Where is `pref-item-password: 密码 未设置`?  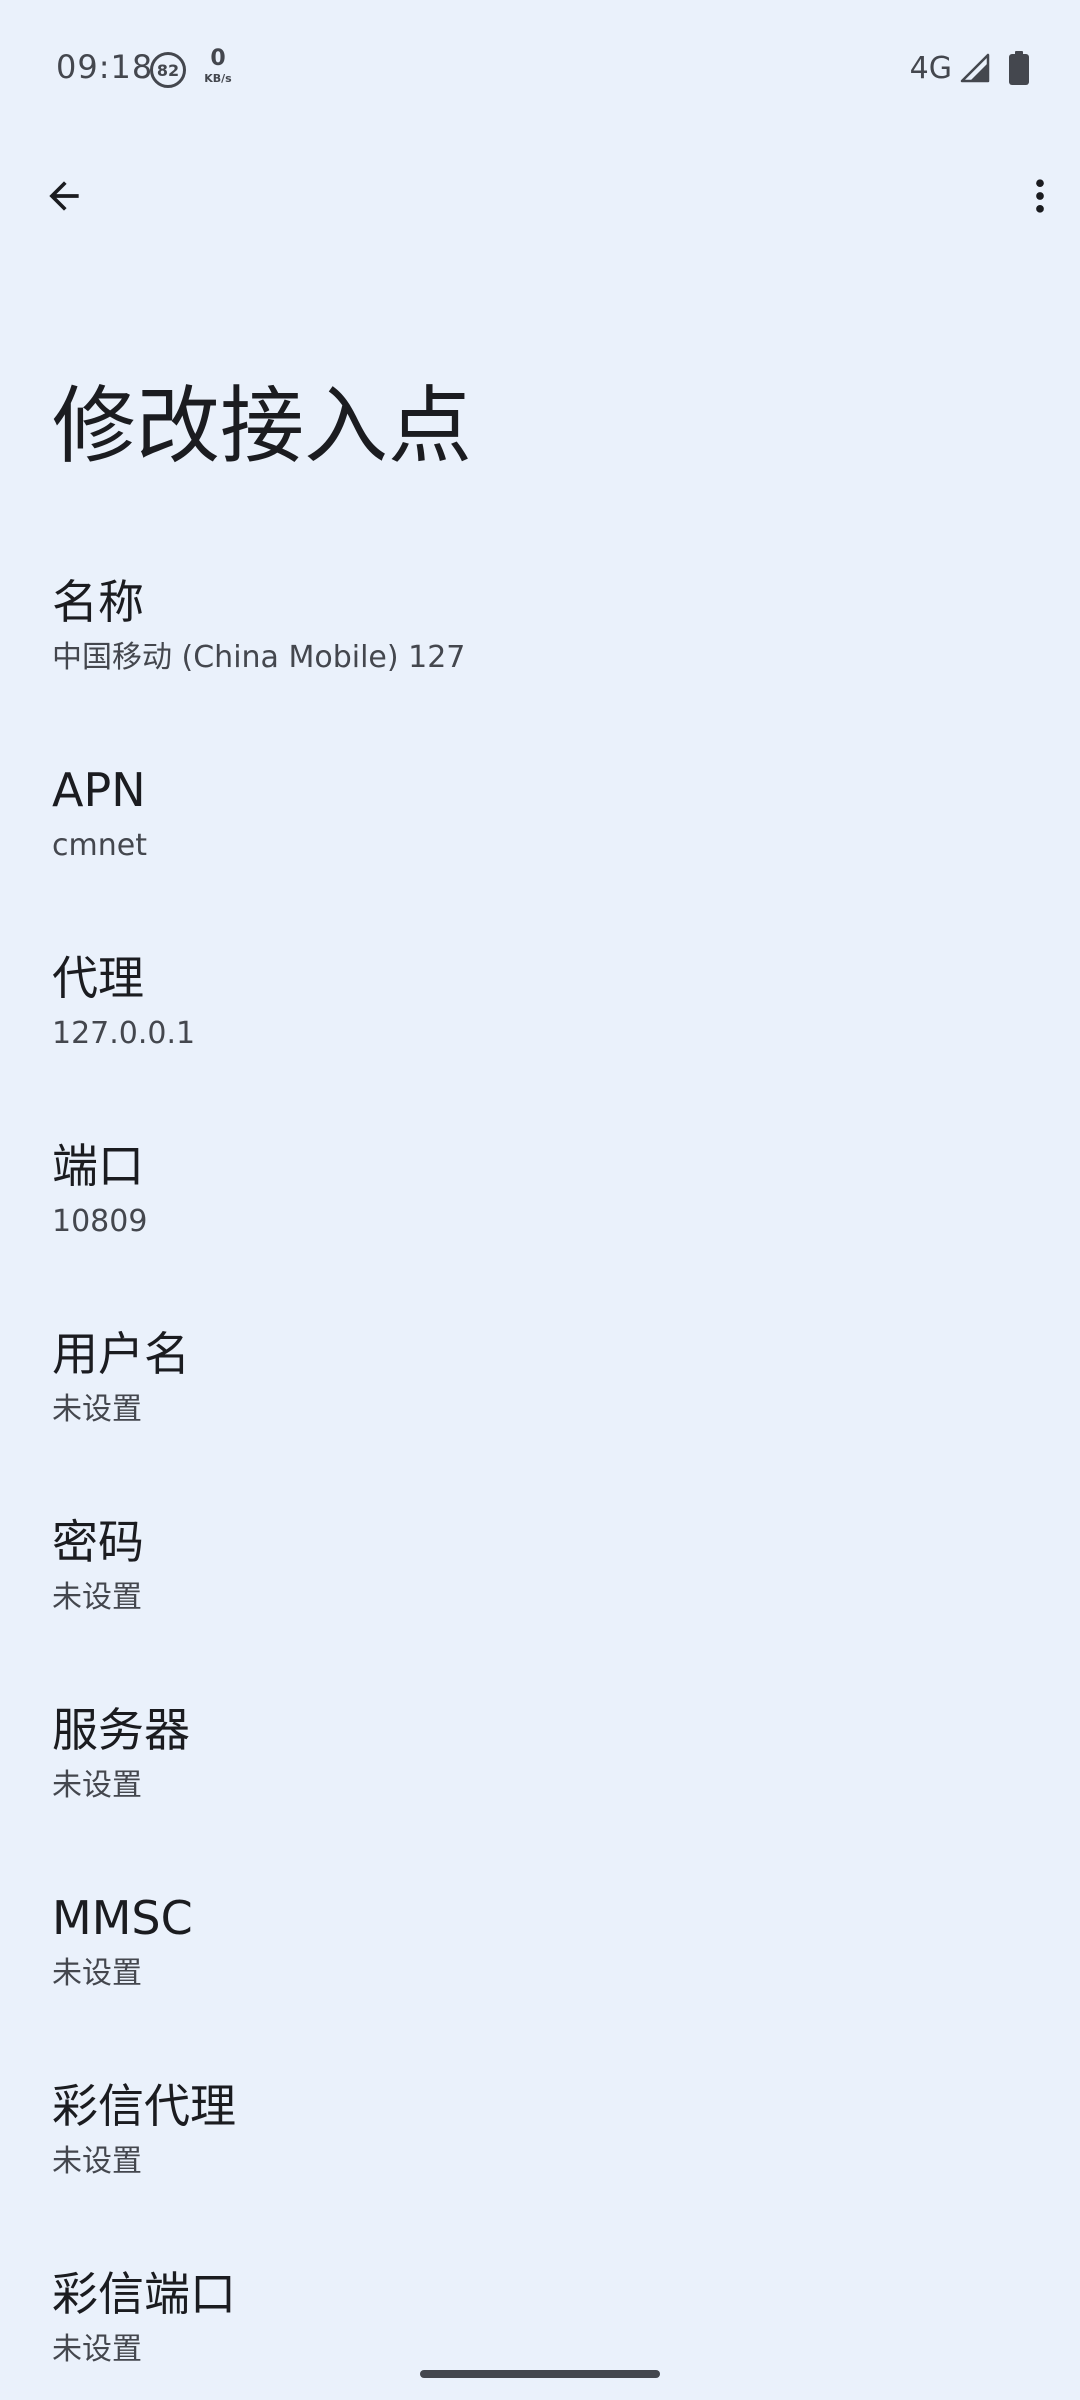 pref-item-password: 密码 未设置 is located at coordinates (540, 1586).